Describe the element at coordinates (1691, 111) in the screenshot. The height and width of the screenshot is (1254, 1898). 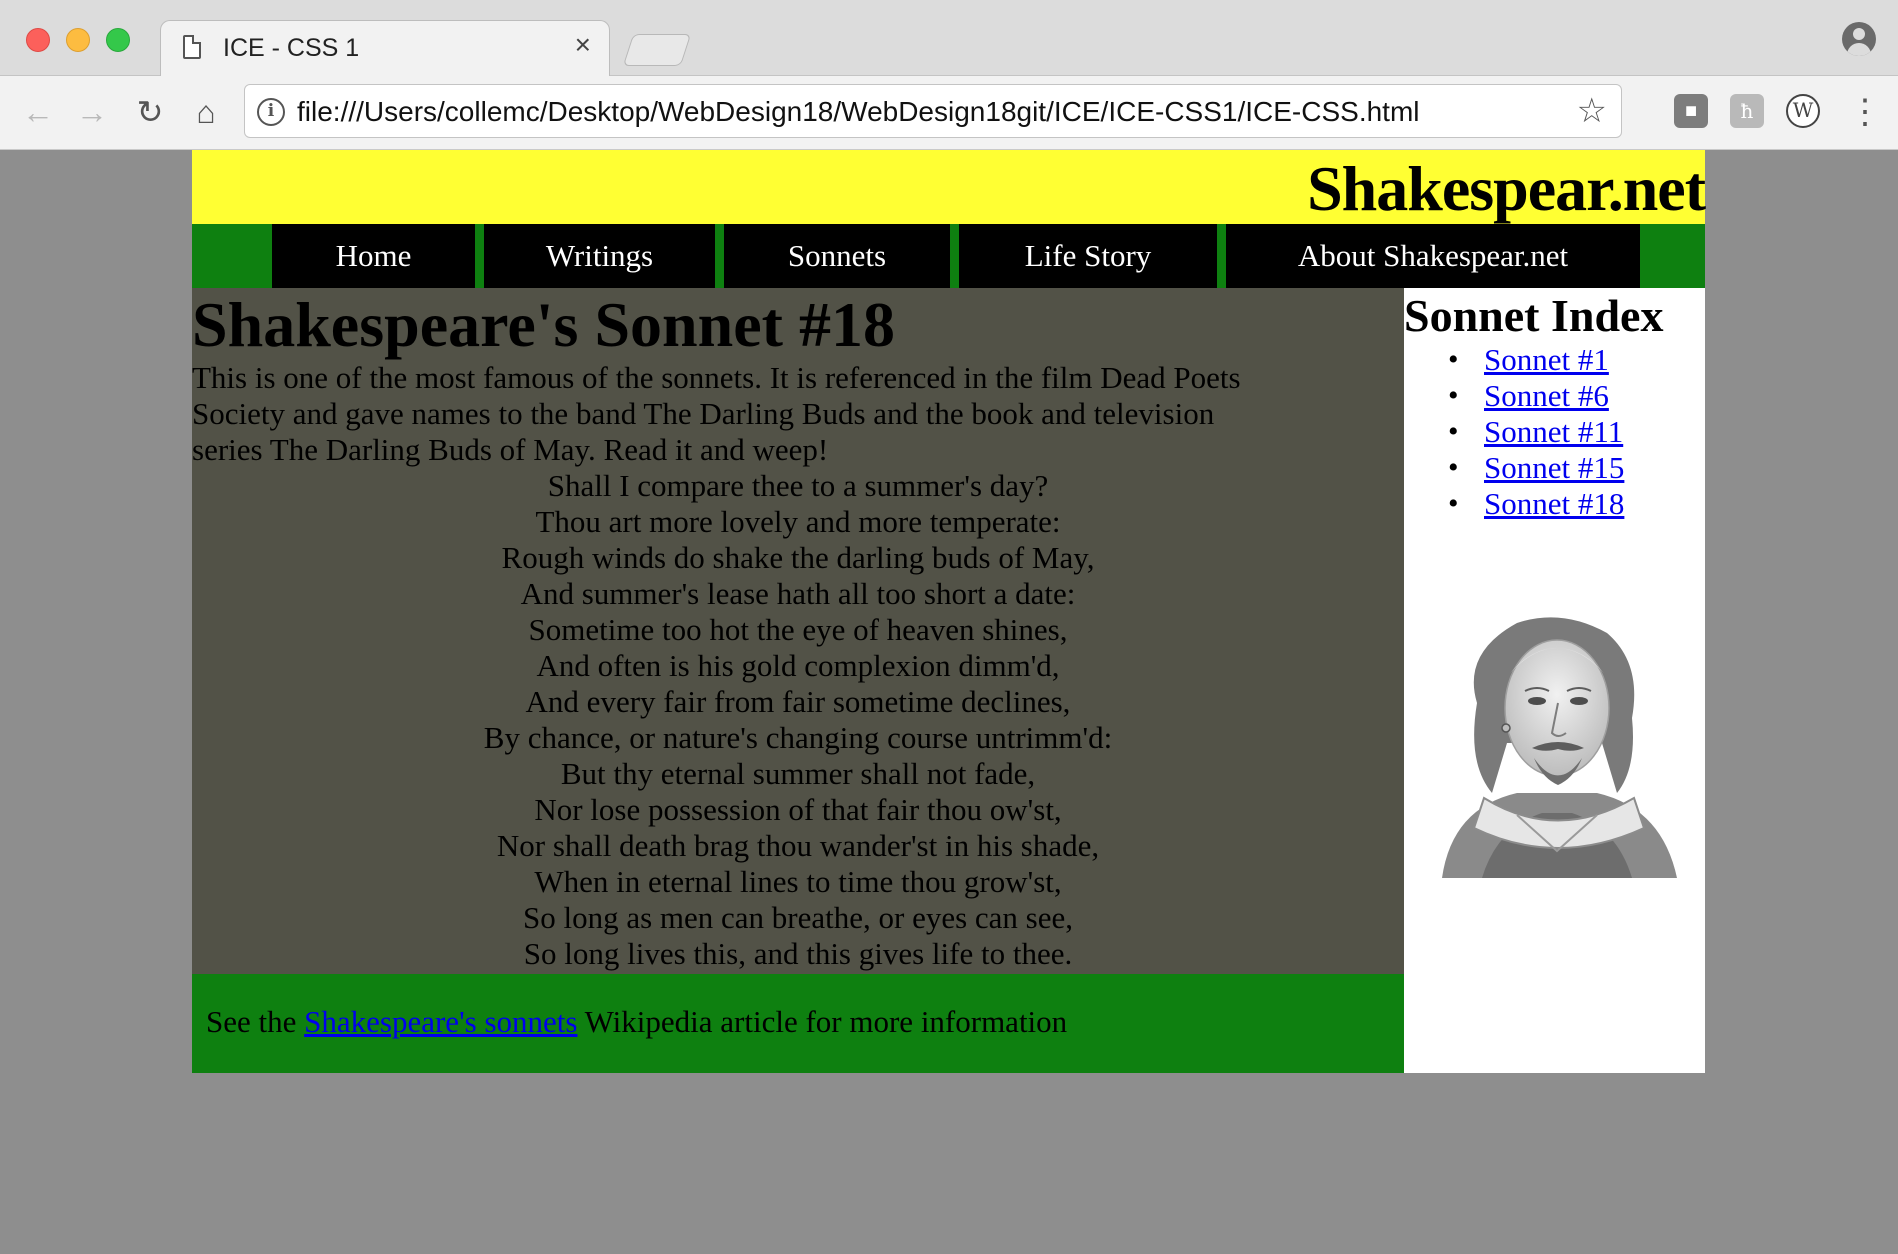
I see `extension-shield-icon: ■` at that location.